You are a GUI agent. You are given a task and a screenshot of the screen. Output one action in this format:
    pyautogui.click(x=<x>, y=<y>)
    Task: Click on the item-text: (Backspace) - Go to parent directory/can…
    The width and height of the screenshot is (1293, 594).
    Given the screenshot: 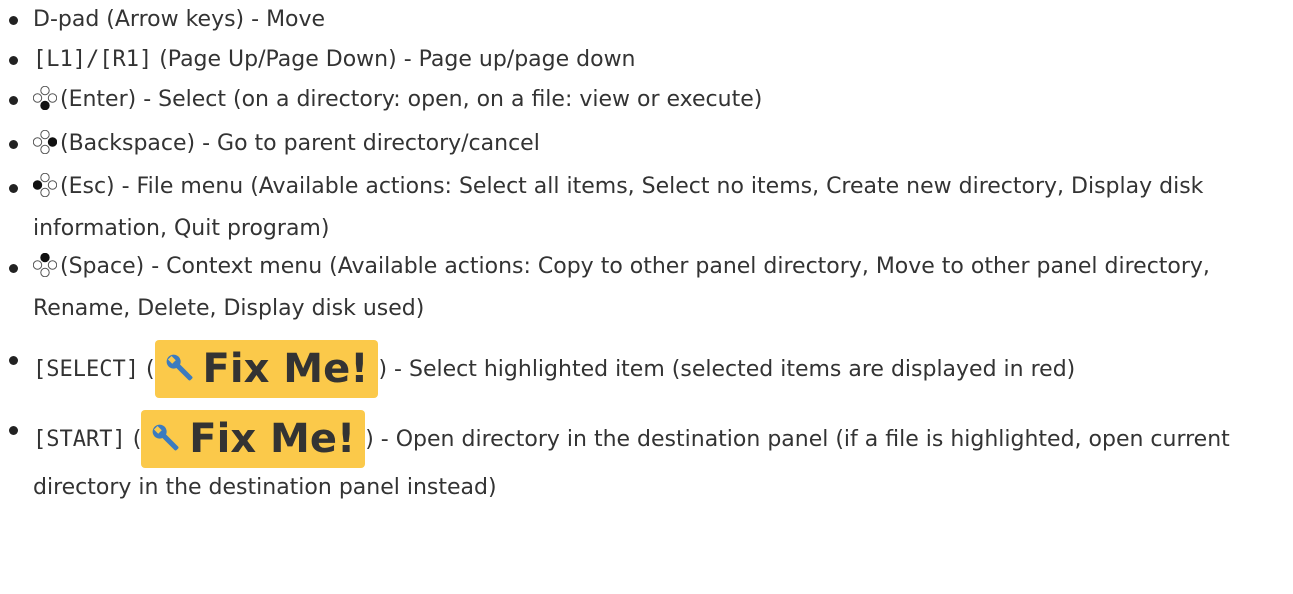 What is the action you would take?
    pyautogui.click(x=300, y=143)
    